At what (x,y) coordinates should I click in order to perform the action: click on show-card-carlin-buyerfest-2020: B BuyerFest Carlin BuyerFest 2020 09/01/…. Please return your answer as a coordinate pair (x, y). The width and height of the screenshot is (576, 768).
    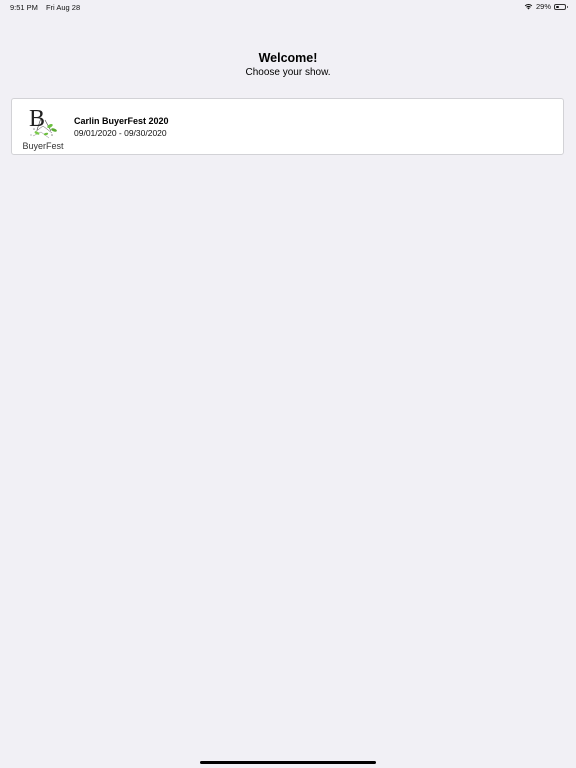
    Looking at the image, I should click on (287, 126).